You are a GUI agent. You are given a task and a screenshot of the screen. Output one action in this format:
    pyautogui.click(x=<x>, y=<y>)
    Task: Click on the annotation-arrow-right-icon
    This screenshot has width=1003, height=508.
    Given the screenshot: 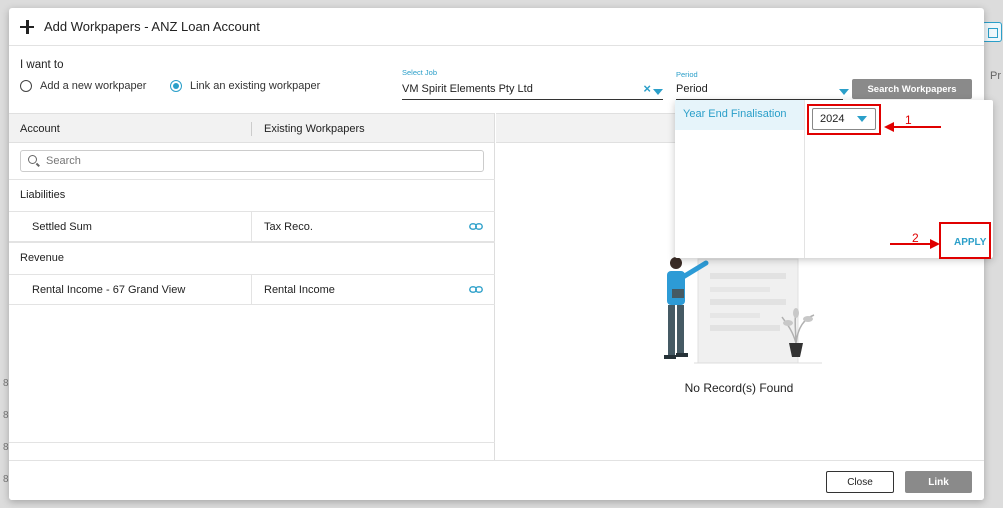 What is the action you would take?
    pyautogui.click(x=915, y=244)
    